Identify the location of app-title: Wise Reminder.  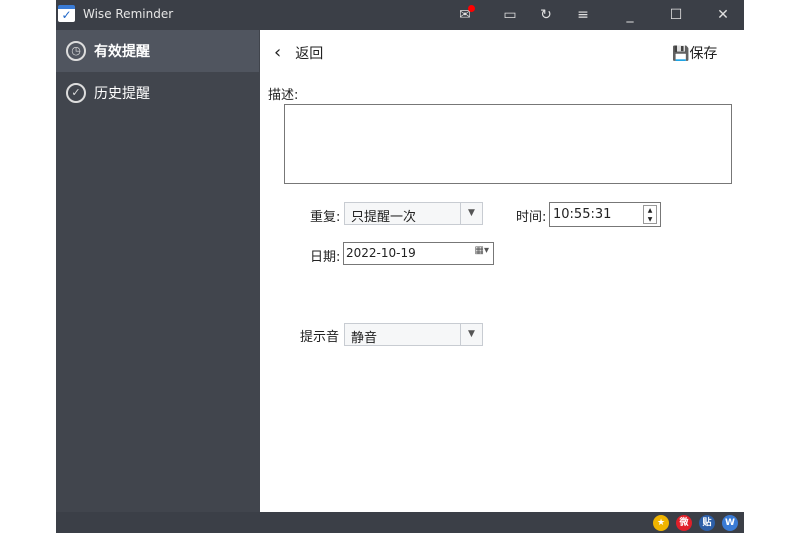
(128, 14).